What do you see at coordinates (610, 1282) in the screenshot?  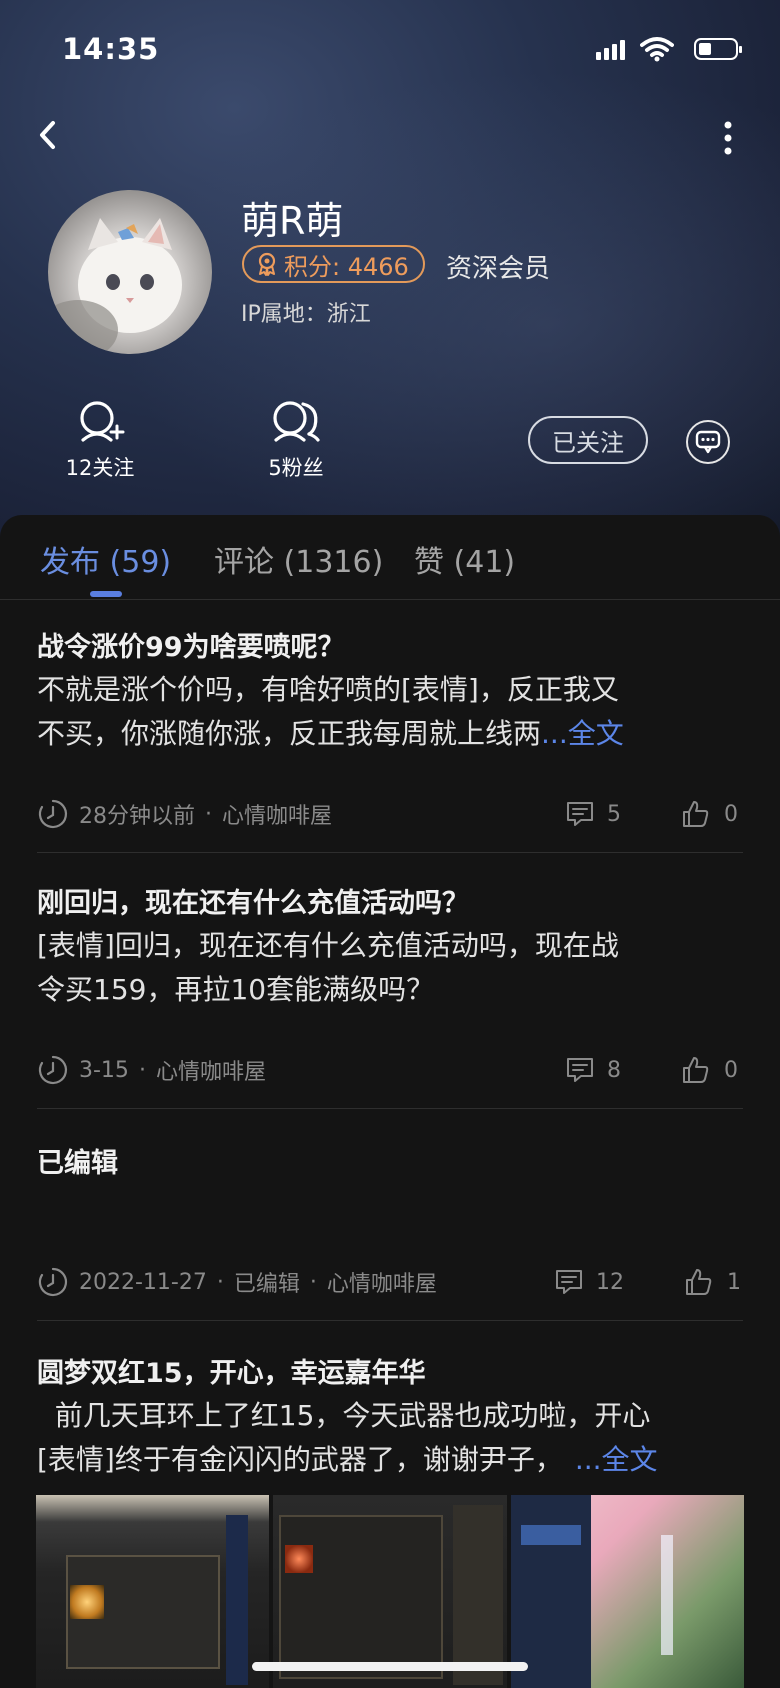 I see `comment-count-value: 12` at bounding box center [610, 1282].